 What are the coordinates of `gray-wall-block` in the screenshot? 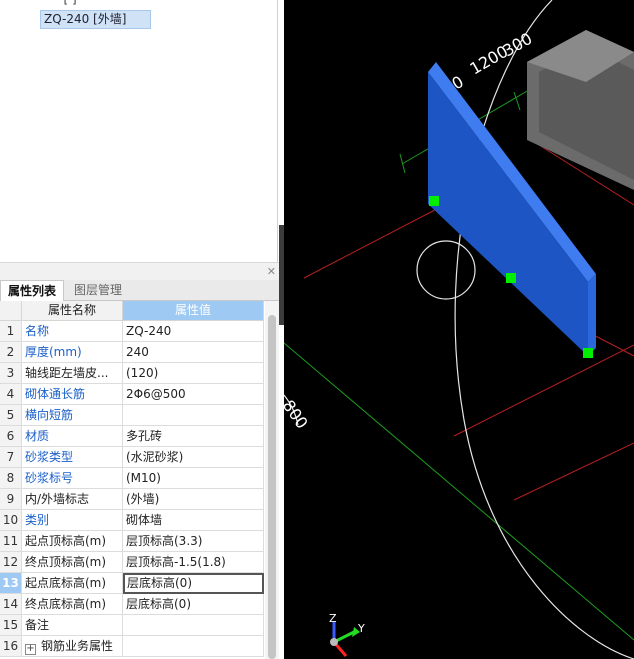 It's located at (580, 110).